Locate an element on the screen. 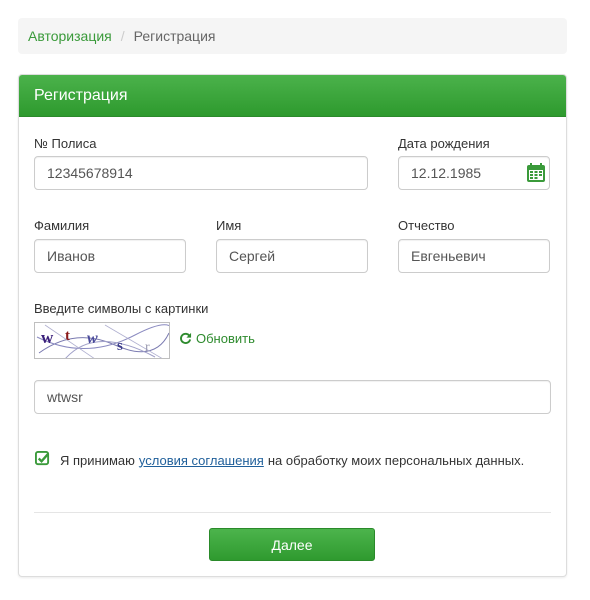 The width and height of the screenshot is (590, 600). breadcrumb-current-registration: Регистрация is located at coordinates (174, 36).